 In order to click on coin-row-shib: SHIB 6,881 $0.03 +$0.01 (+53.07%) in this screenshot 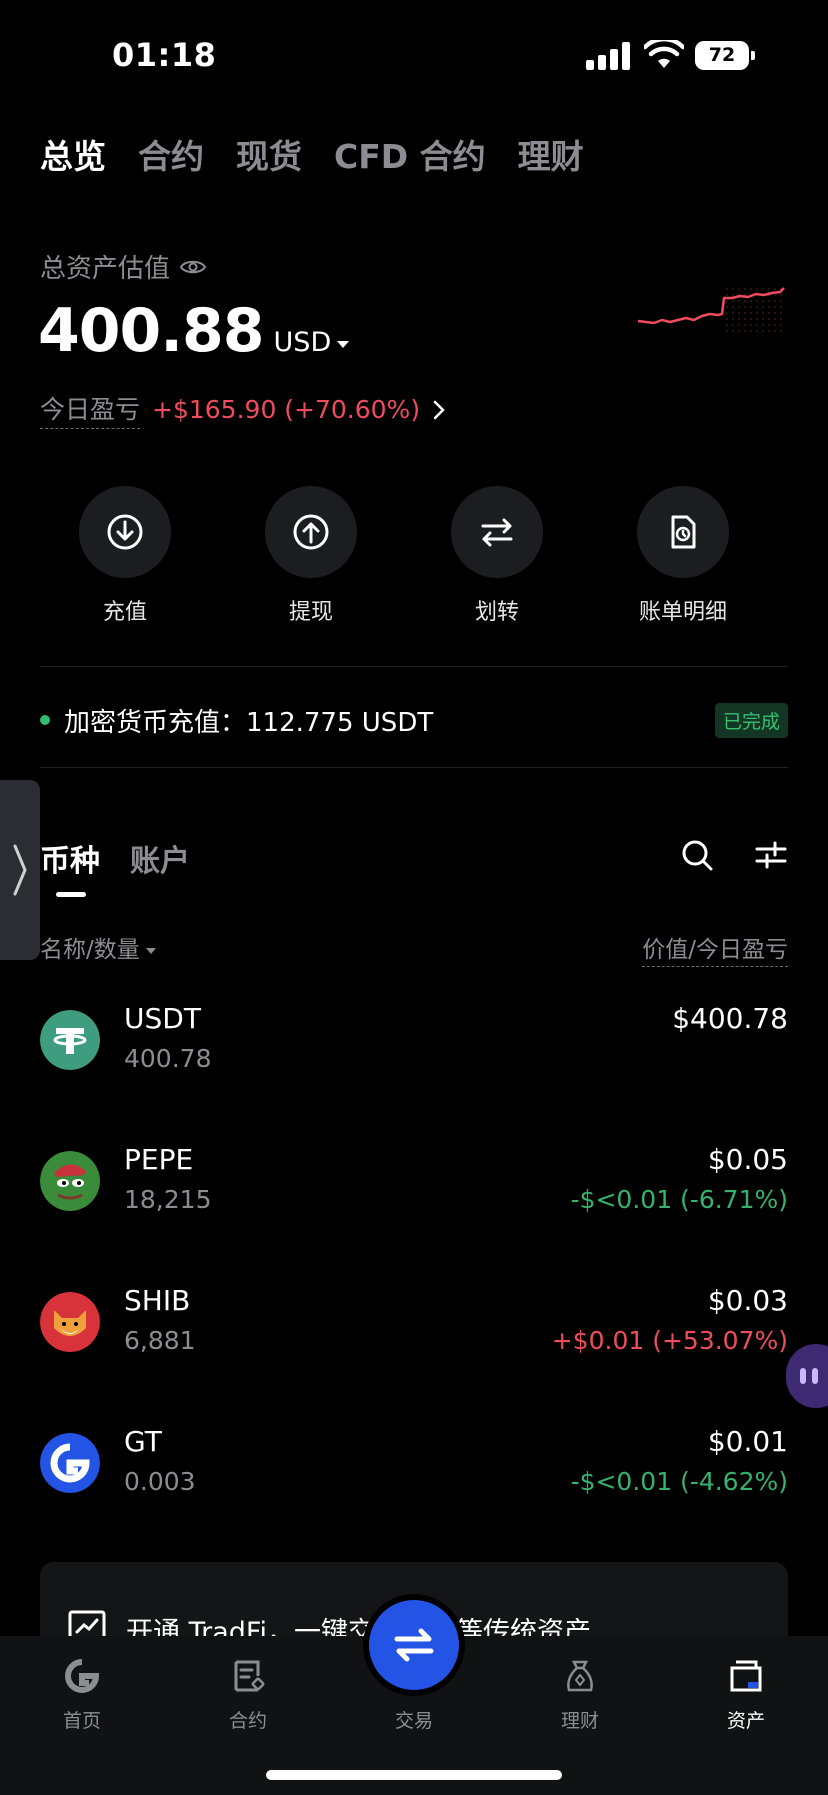, I will do `click(414, 1334)`.